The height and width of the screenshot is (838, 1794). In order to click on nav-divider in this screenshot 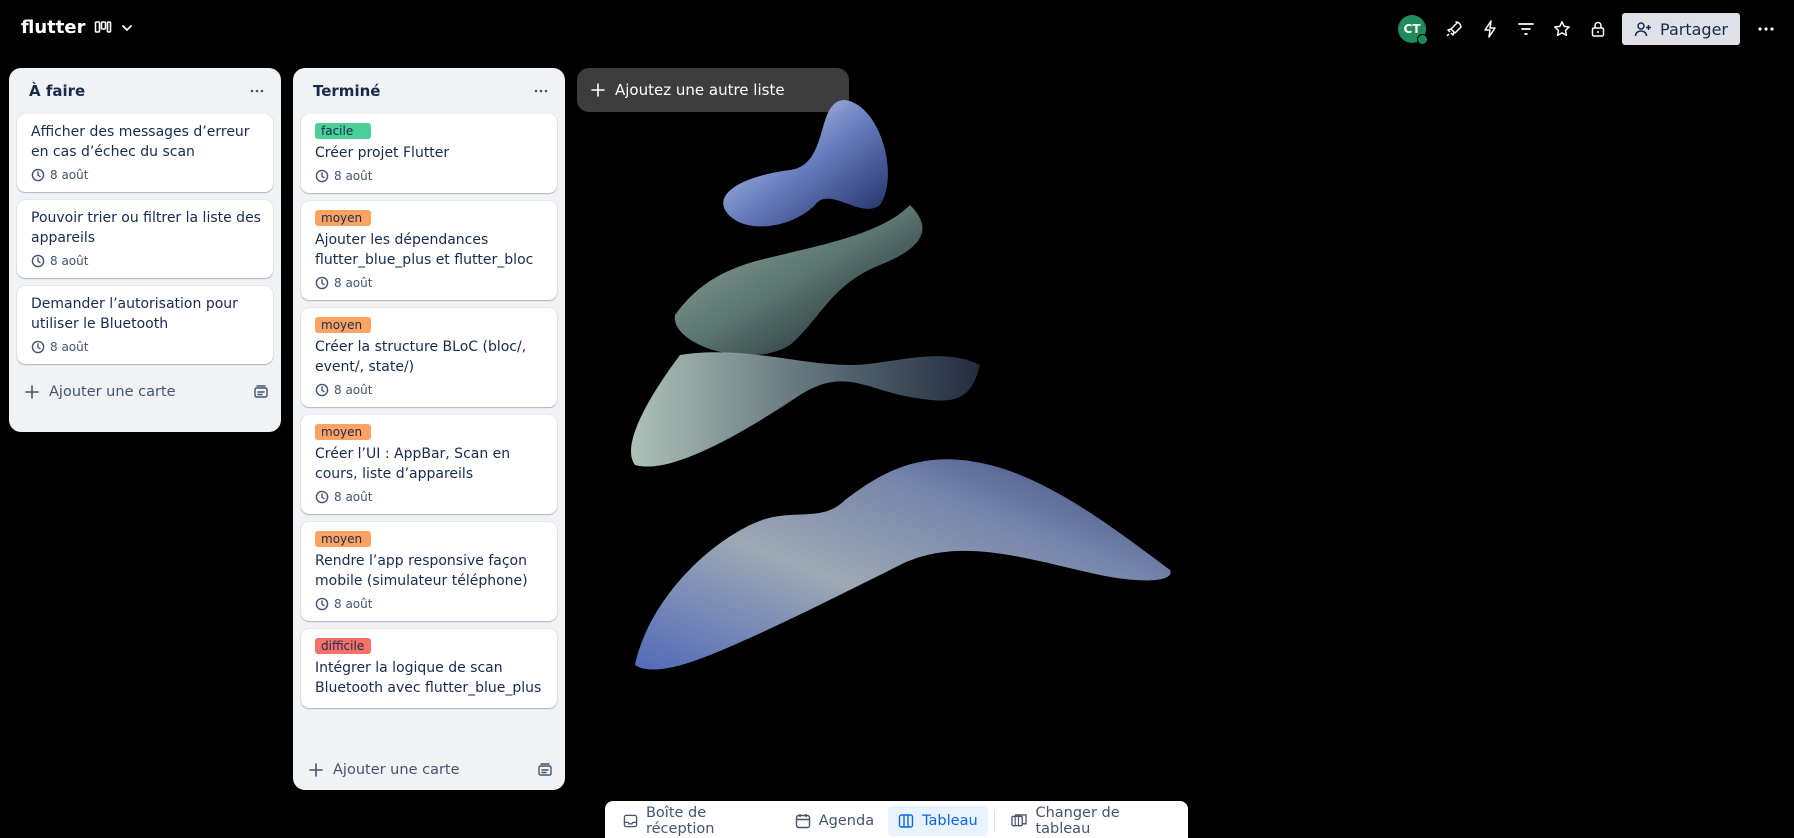, I will do `click(994, 821)`.